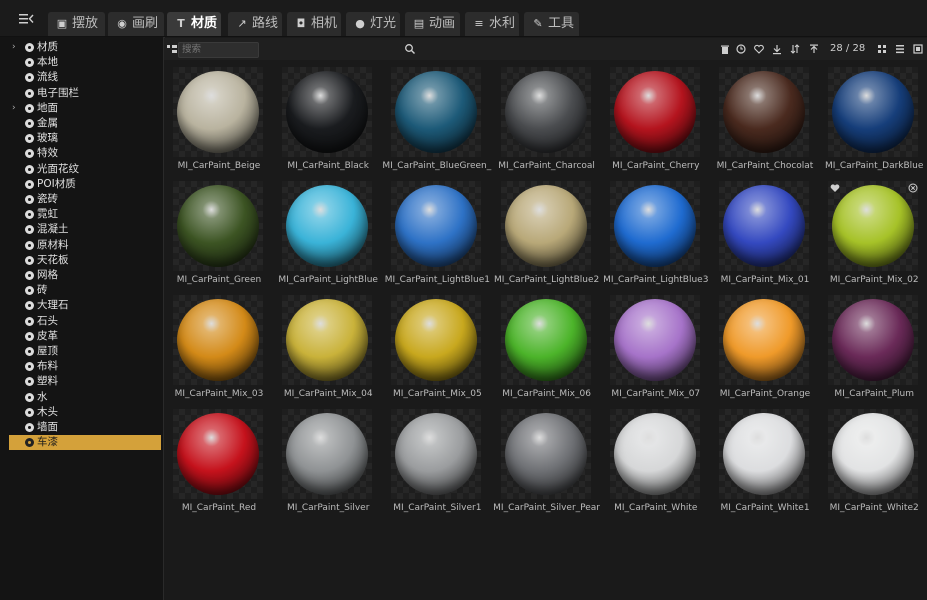 The width and height of the screenshot is (927, 600). I want to click on sidebar-item: › 地面, so click(85, 108).